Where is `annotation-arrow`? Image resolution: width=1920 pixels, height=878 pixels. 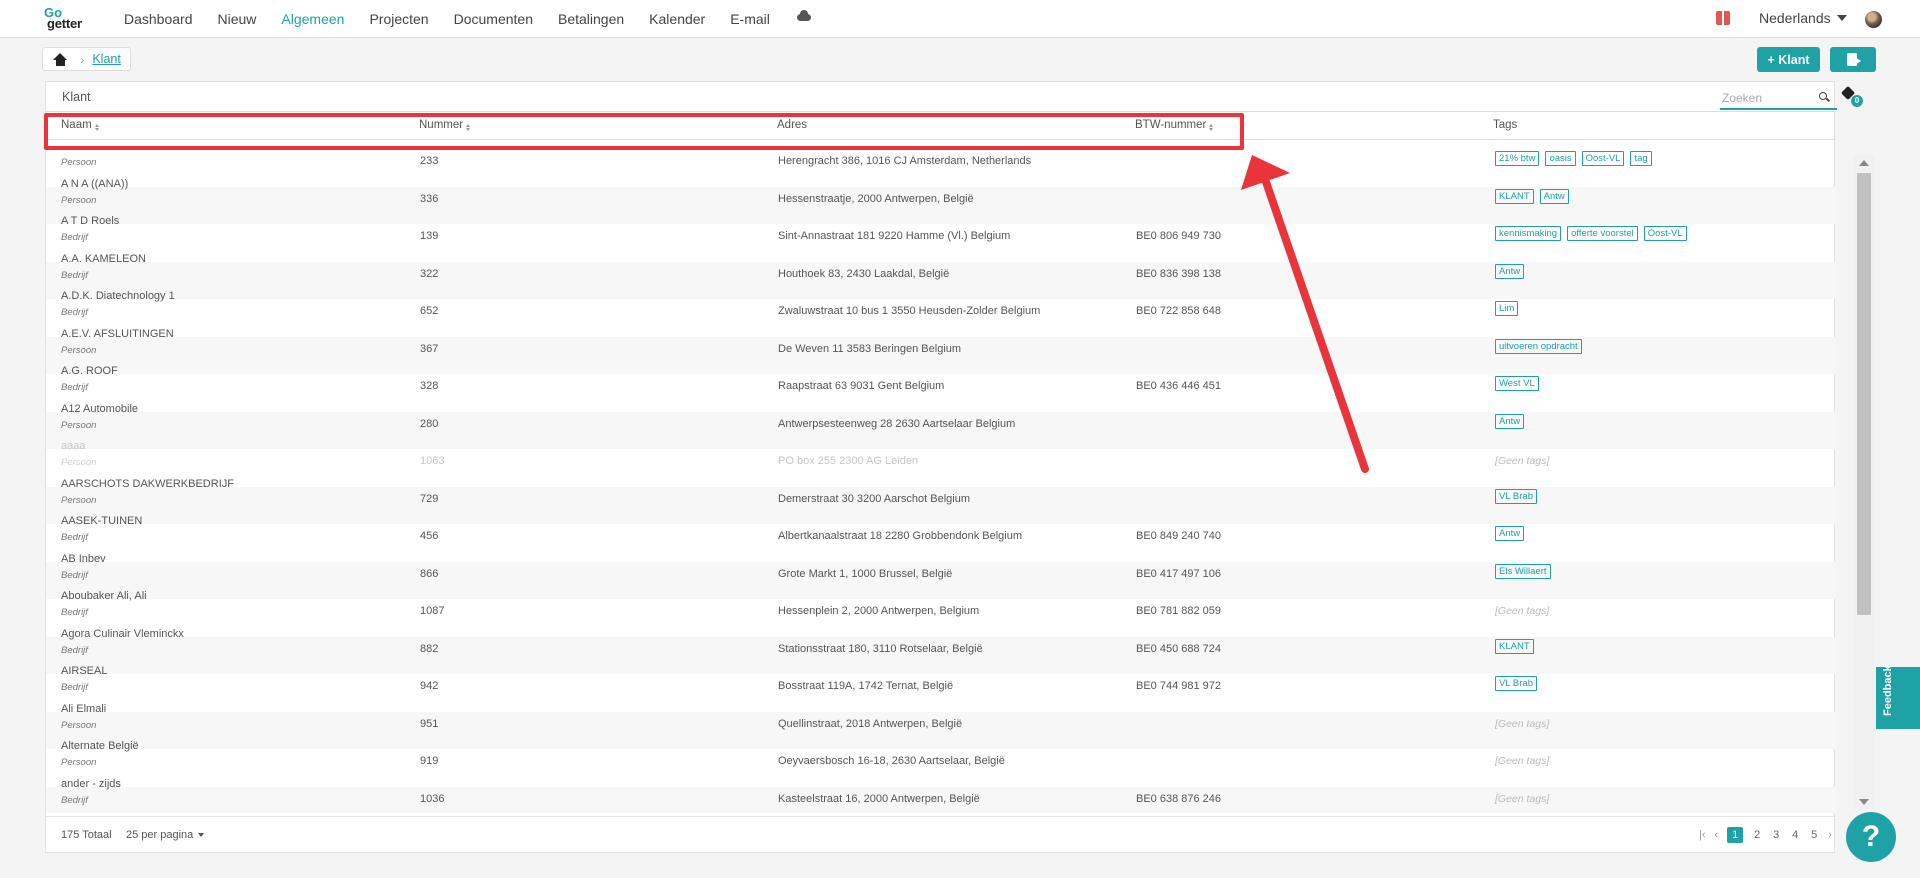 annotation-arrow is located at coordinates (1305, 314).